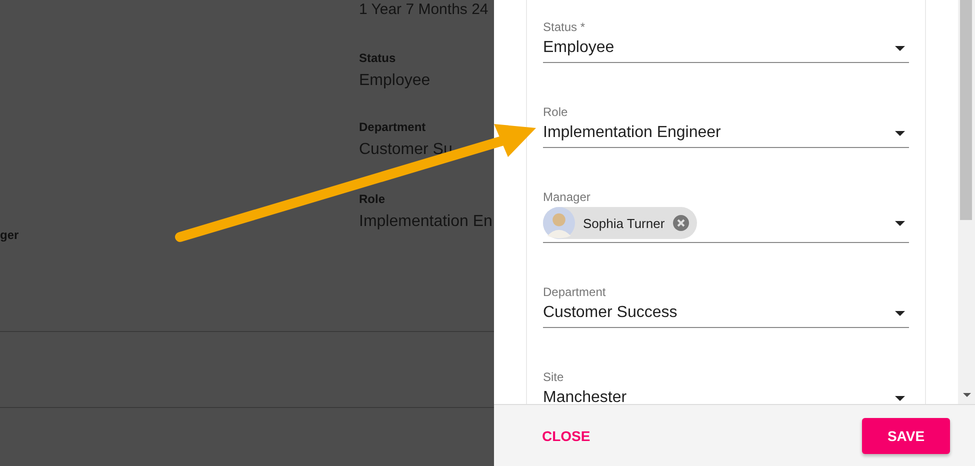  What do you see at coordinates (726, 223) in the screenshot?
I see `select-field: Sophia Turner` at bounding box center [726, 223].